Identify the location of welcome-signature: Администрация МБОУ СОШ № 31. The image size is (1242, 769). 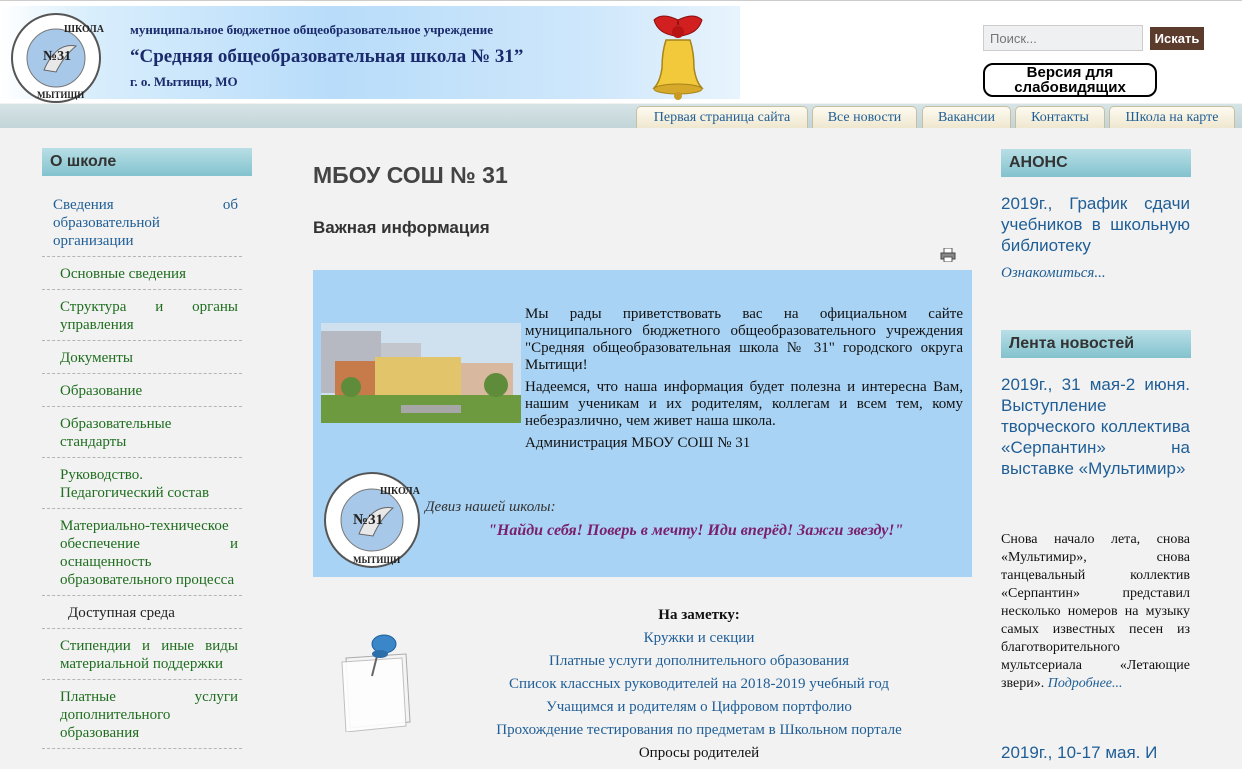
(638, 443).